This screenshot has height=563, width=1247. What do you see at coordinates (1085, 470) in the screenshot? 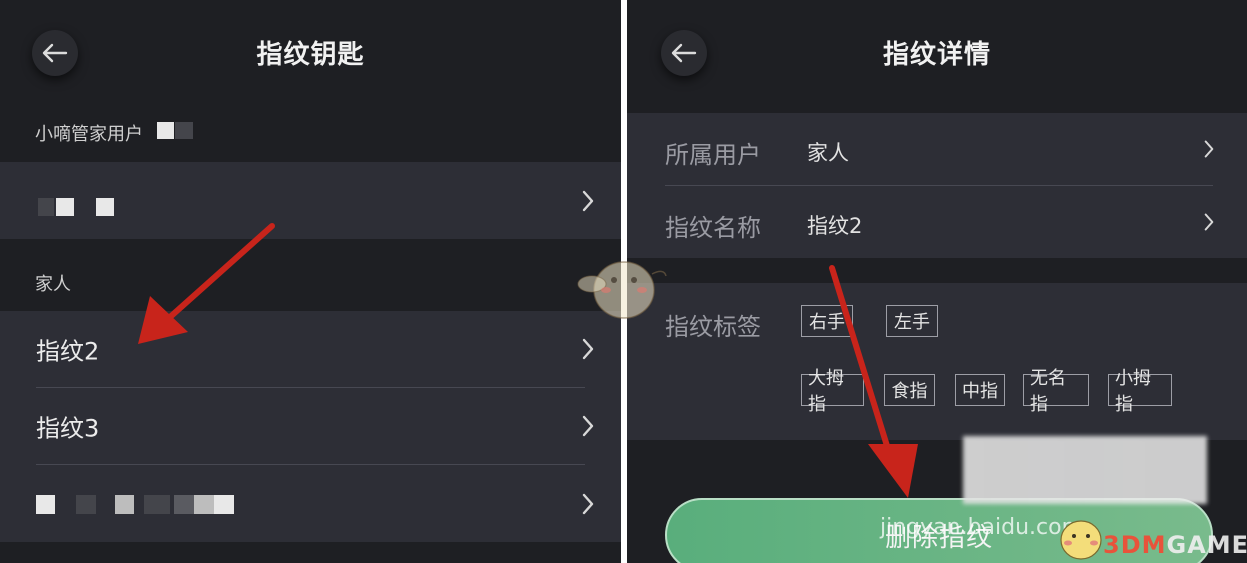
I see `redacted-overlay` at bounding box center [1085, 470].